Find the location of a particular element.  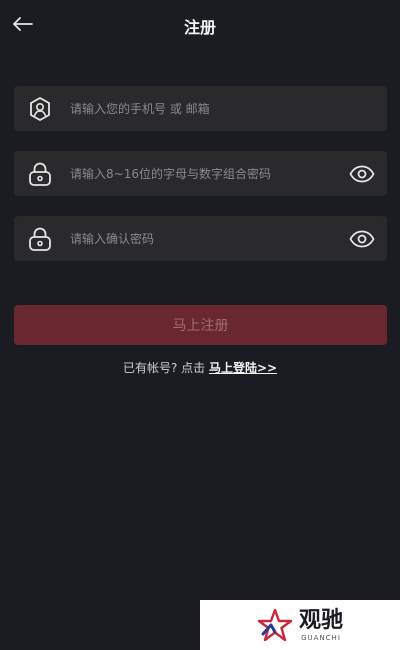

header: 注册 is located at coordinates (200, 25).